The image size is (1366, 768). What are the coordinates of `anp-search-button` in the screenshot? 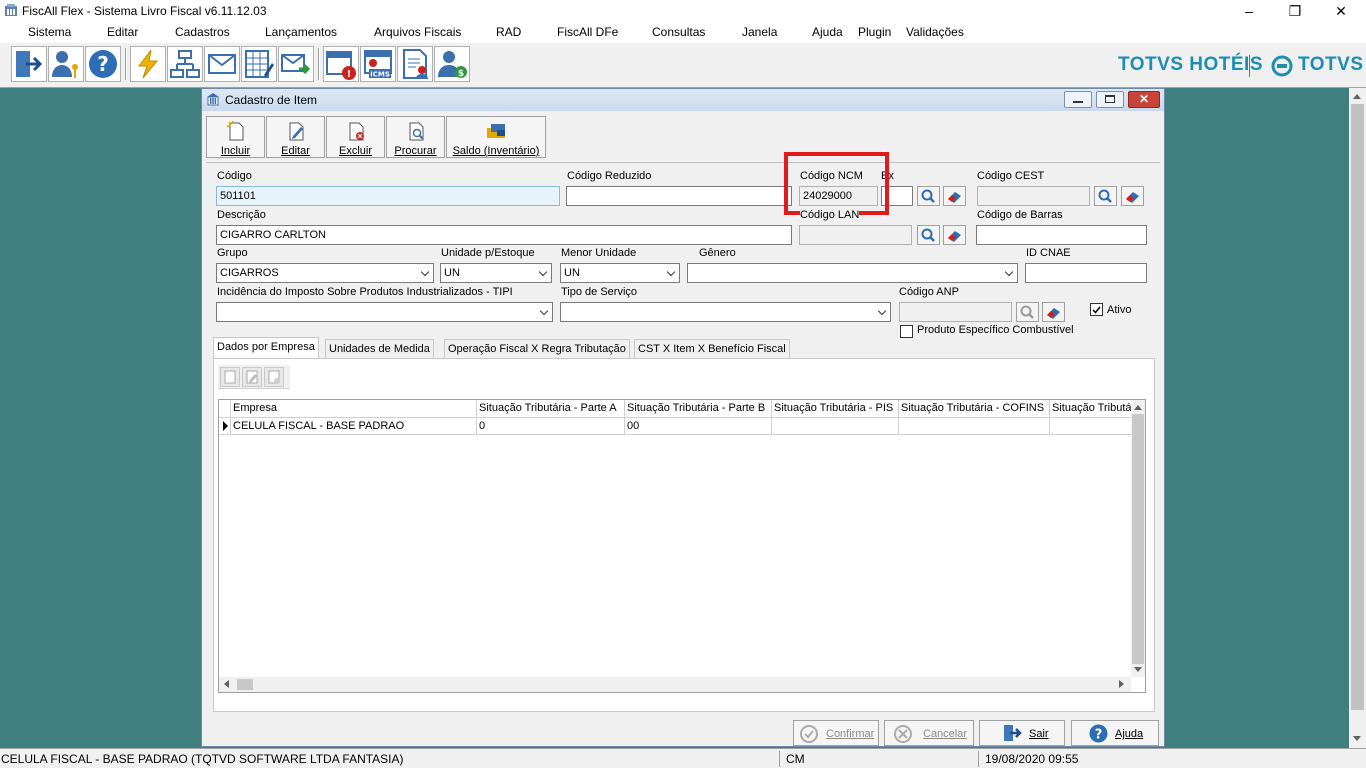 It's located at (1027, 312).